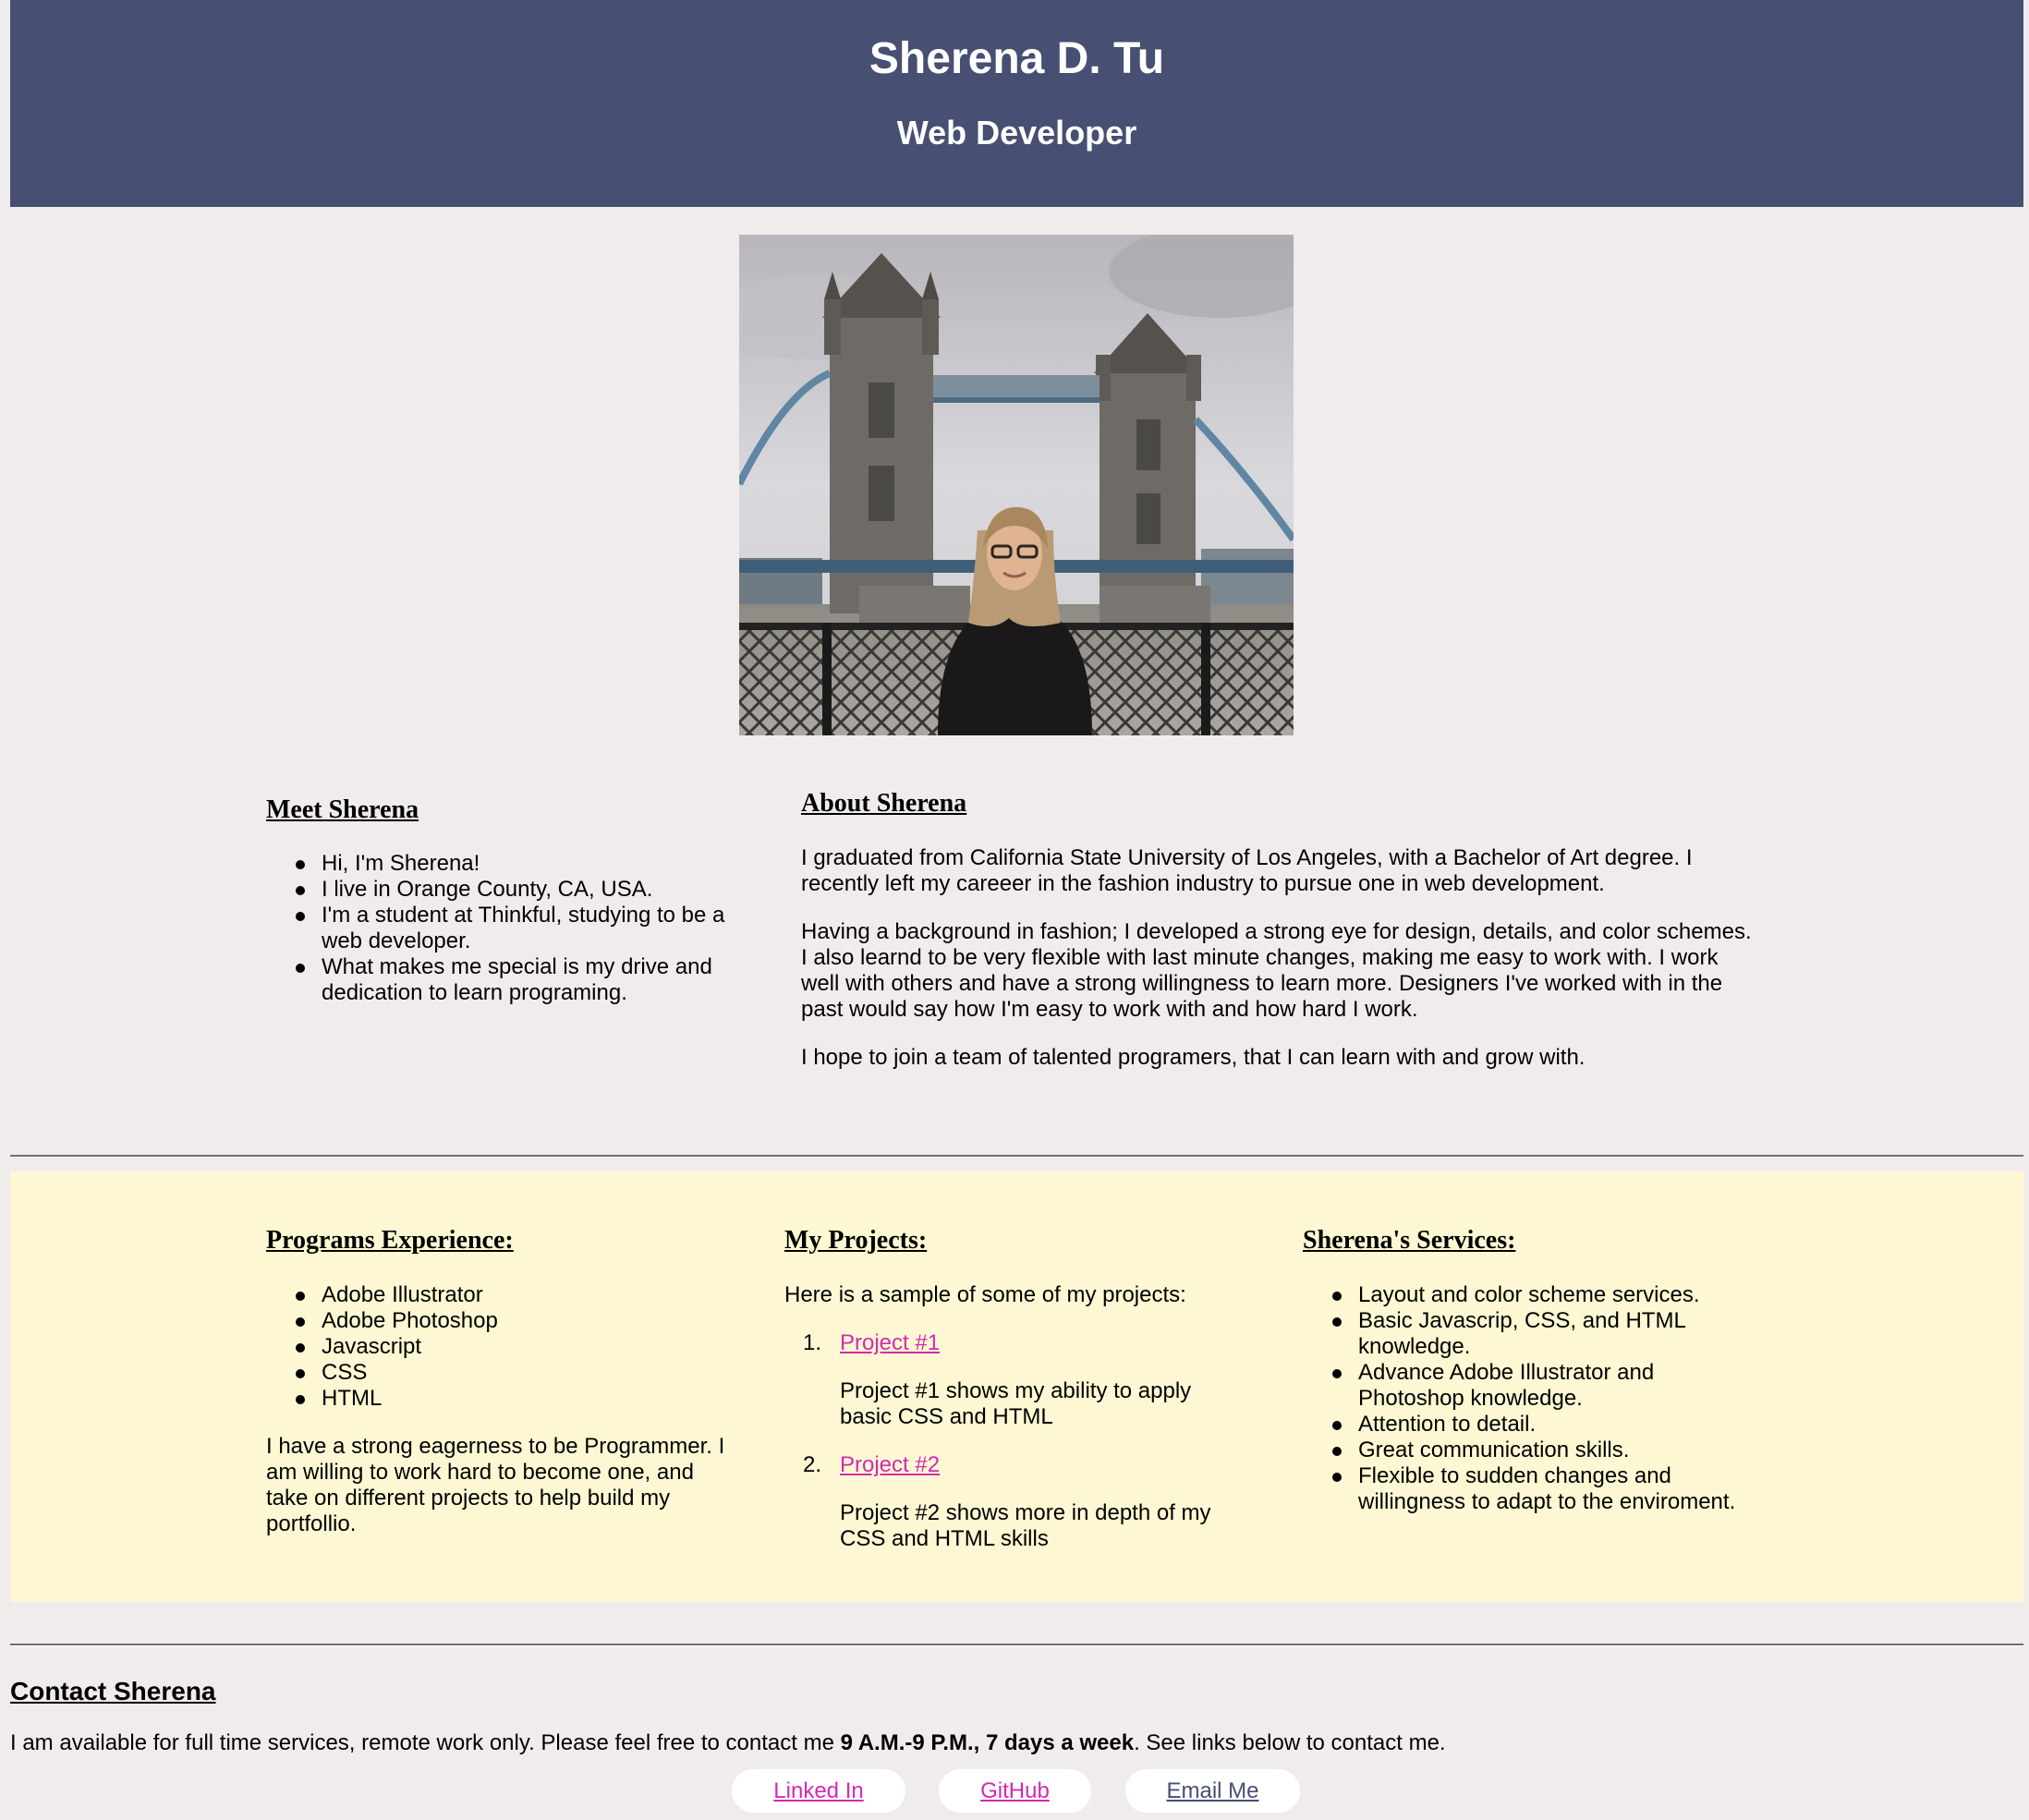  I want to click on linkedin-link: Linked In, so click(818, 1790).